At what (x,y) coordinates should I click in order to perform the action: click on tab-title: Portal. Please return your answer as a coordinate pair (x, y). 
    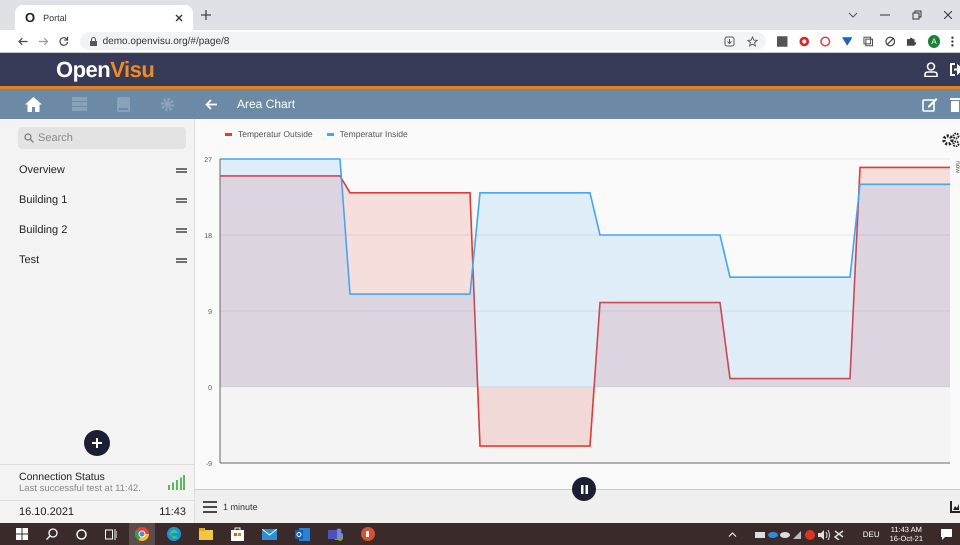
    Looking at the image, I should click on (55, 17).